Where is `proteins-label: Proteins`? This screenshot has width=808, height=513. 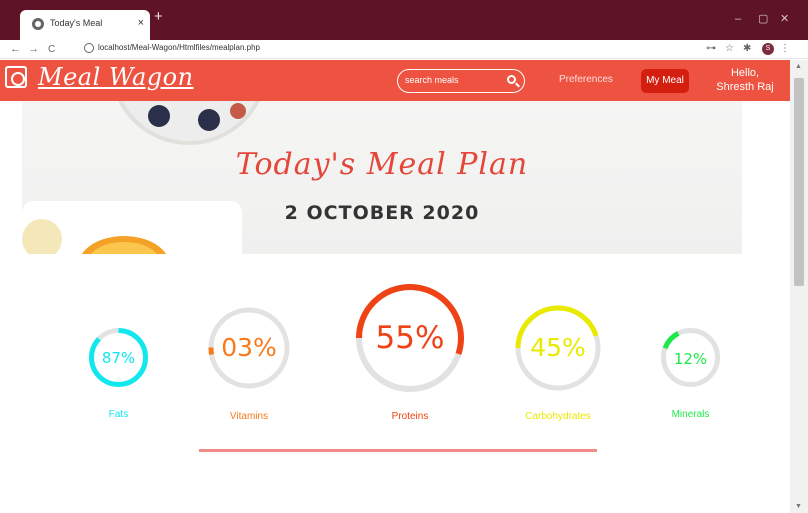 proteins-label: Proteins is located at coordinates (410, 416).